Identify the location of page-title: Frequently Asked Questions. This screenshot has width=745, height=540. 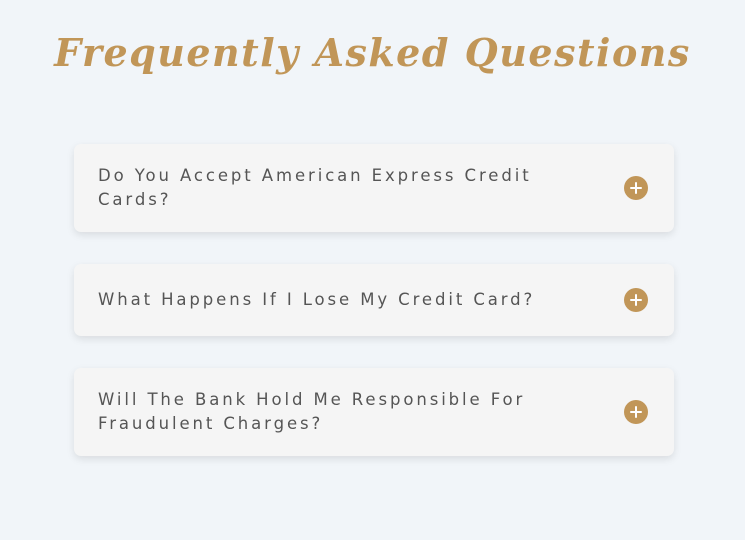
(372, 52).